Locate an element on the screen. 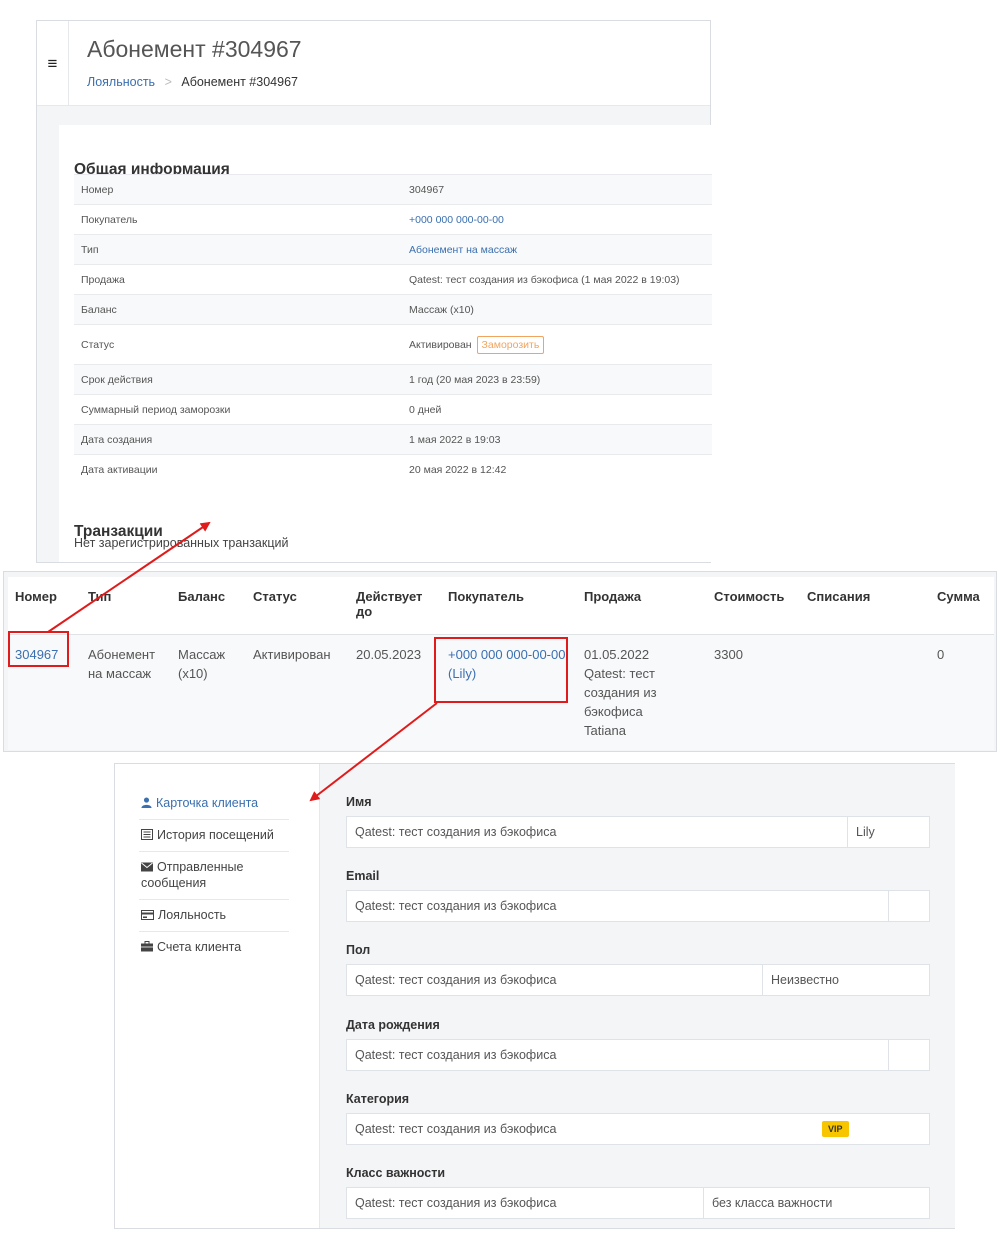 The image size is (1000, 1257). annotation-arrows is located at coordinates (242, 661).